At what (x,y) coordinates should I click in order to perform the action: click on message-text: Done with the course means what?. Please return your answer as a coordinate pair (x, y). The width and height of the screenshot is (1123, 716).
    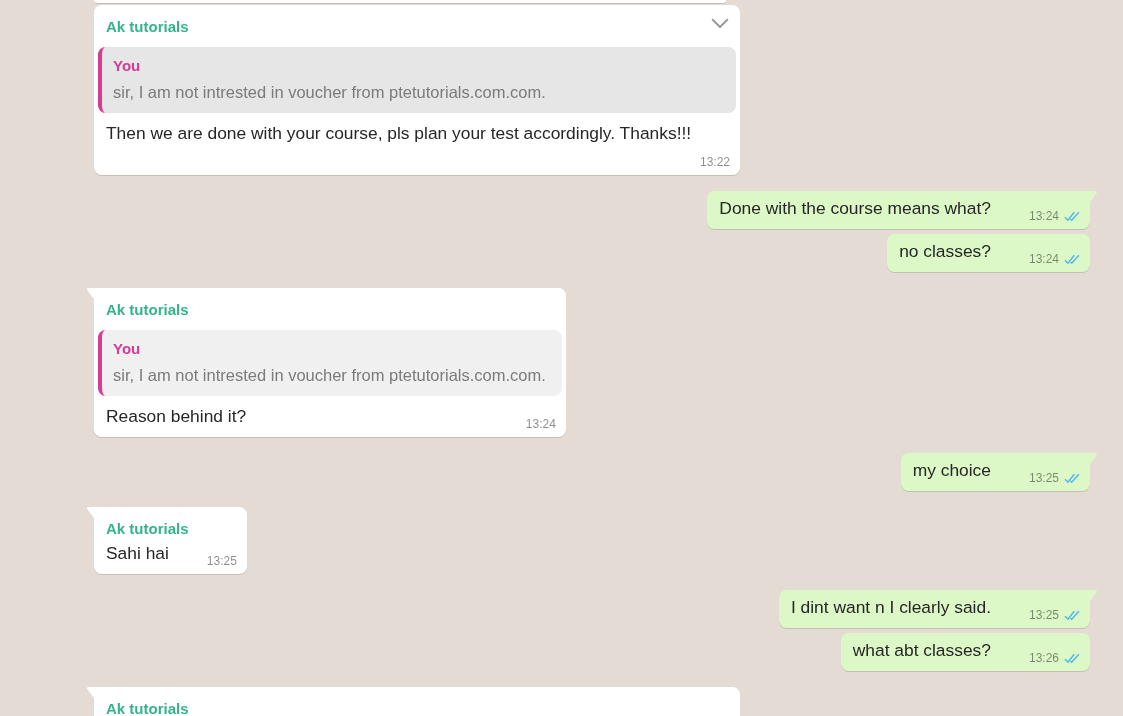
    Looking at the image, I should click on (855, 208).